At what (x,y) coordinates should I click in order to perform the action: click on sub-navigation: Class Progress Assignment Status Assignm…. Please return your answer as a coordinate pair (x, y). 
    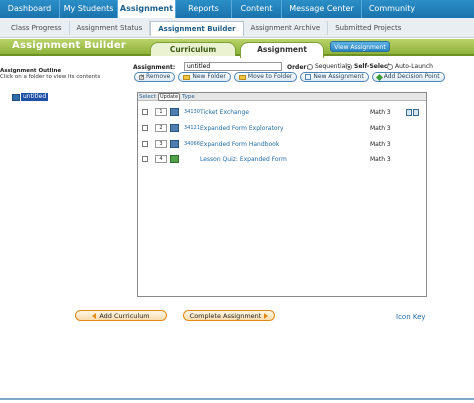
    Looking at the image, I should click on (237, 28).